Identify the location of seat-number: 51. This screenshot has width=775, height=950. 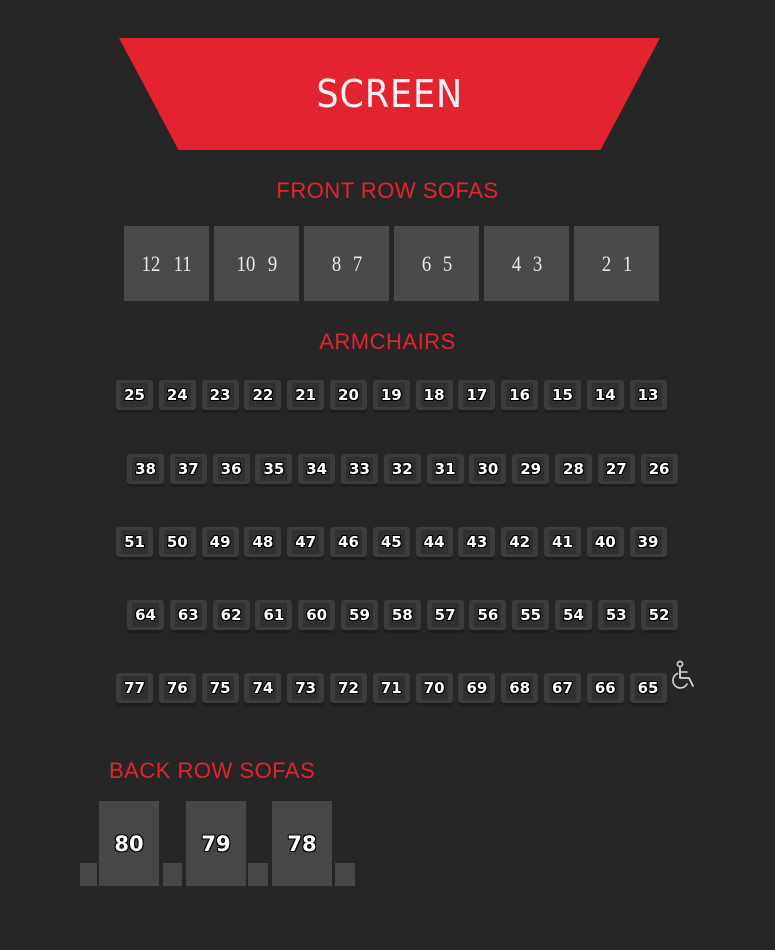
(134, 542).